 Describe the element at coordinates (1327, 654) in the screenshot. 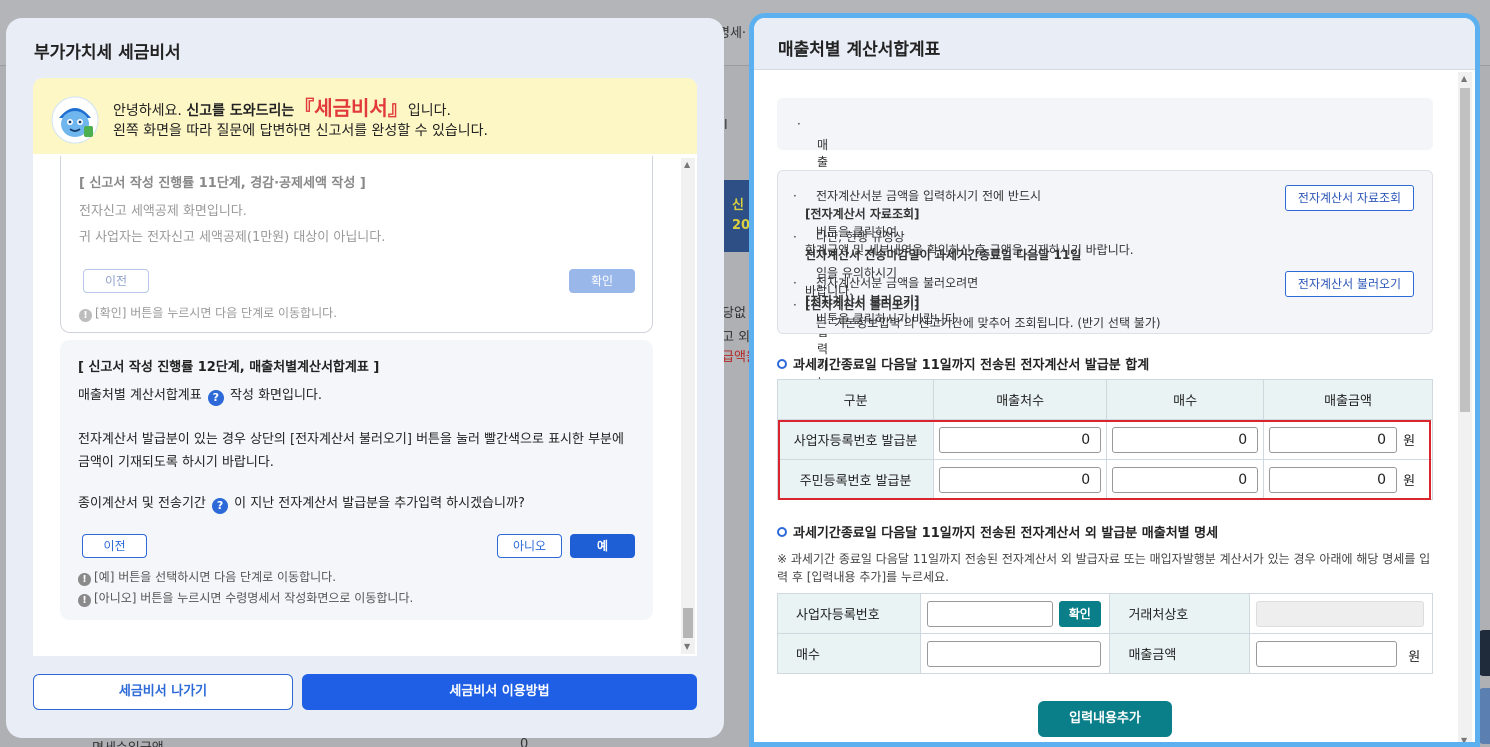

I see `sales-amount-input` at that location.